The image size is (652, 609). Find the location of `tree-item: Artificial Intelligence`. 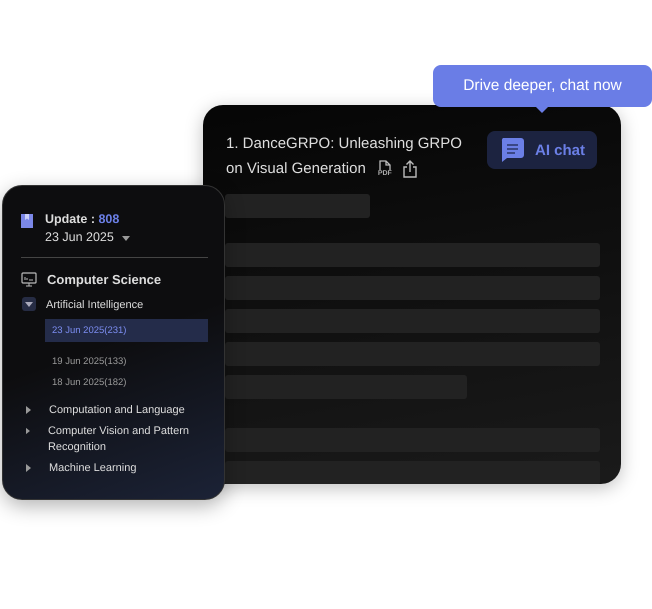

tree-item: Artificial Intelligence is located at coordinates (95, 305).